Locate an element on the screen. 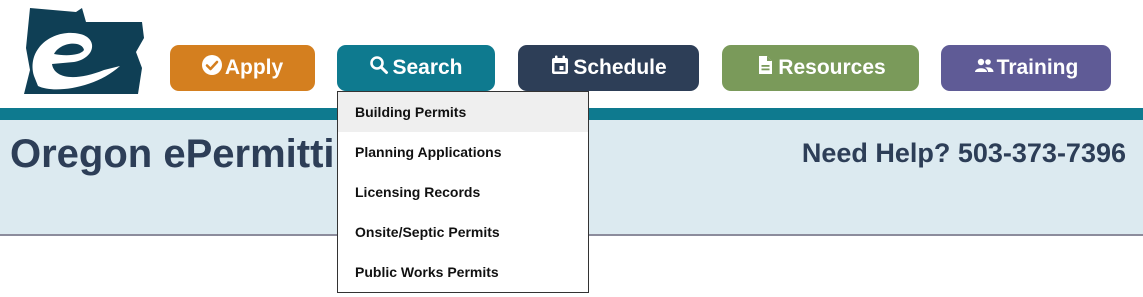 The width and height of the screenshot is (1143, 297). schedule-button-label: Schedule is located at coordinates (620, 67).